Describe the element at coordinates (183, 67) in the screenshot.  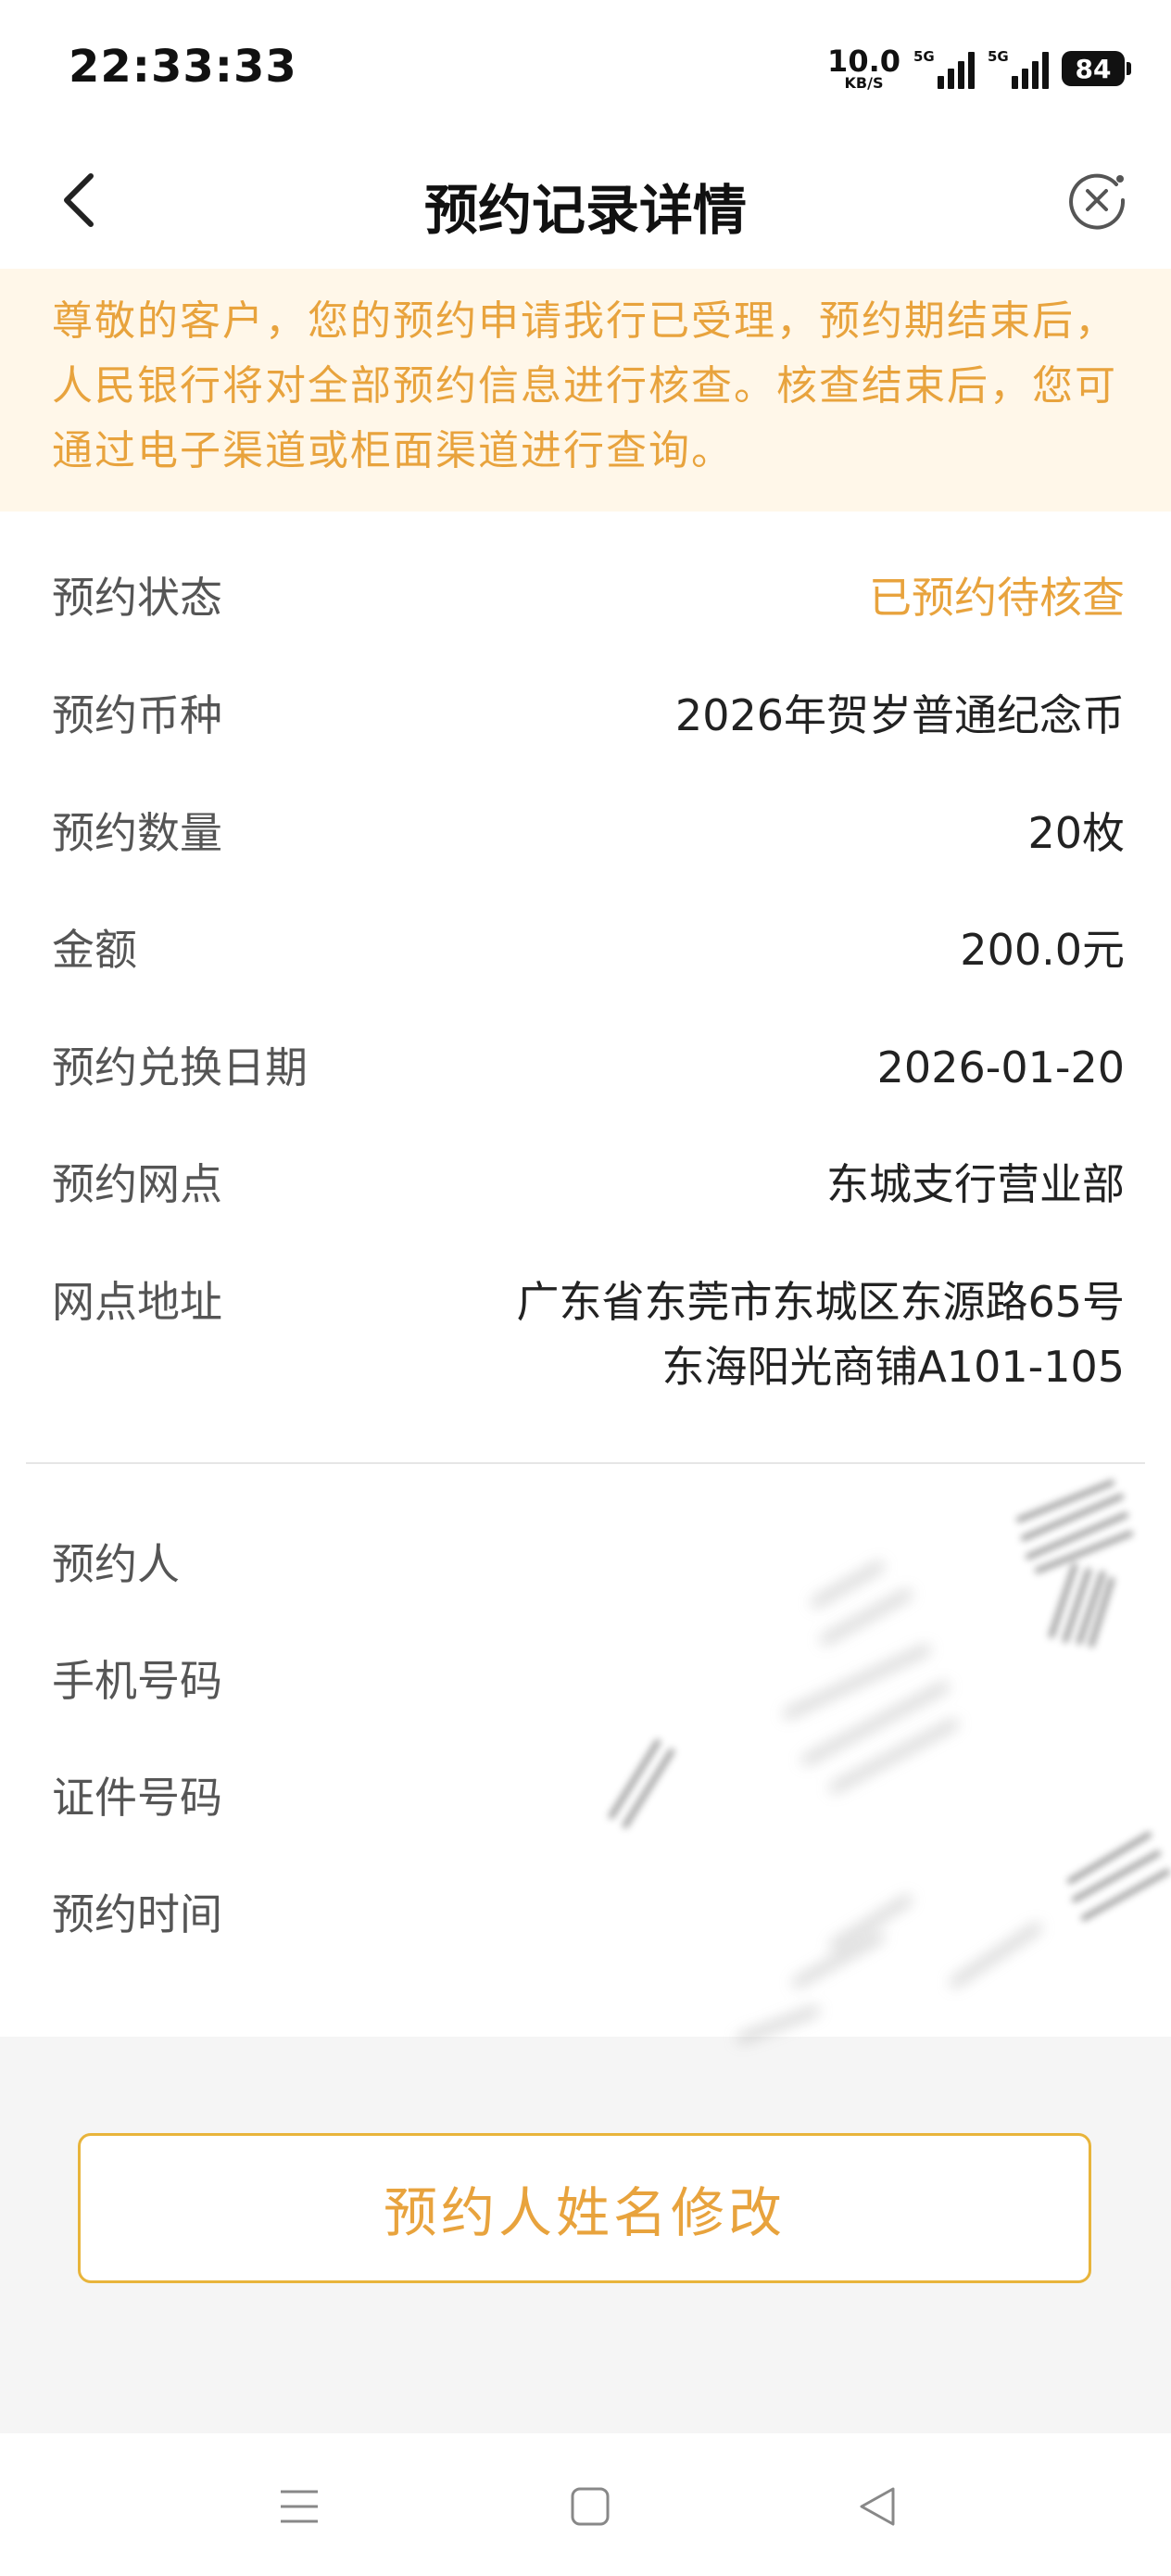
I see `status-time: 22:33:33` at that location.